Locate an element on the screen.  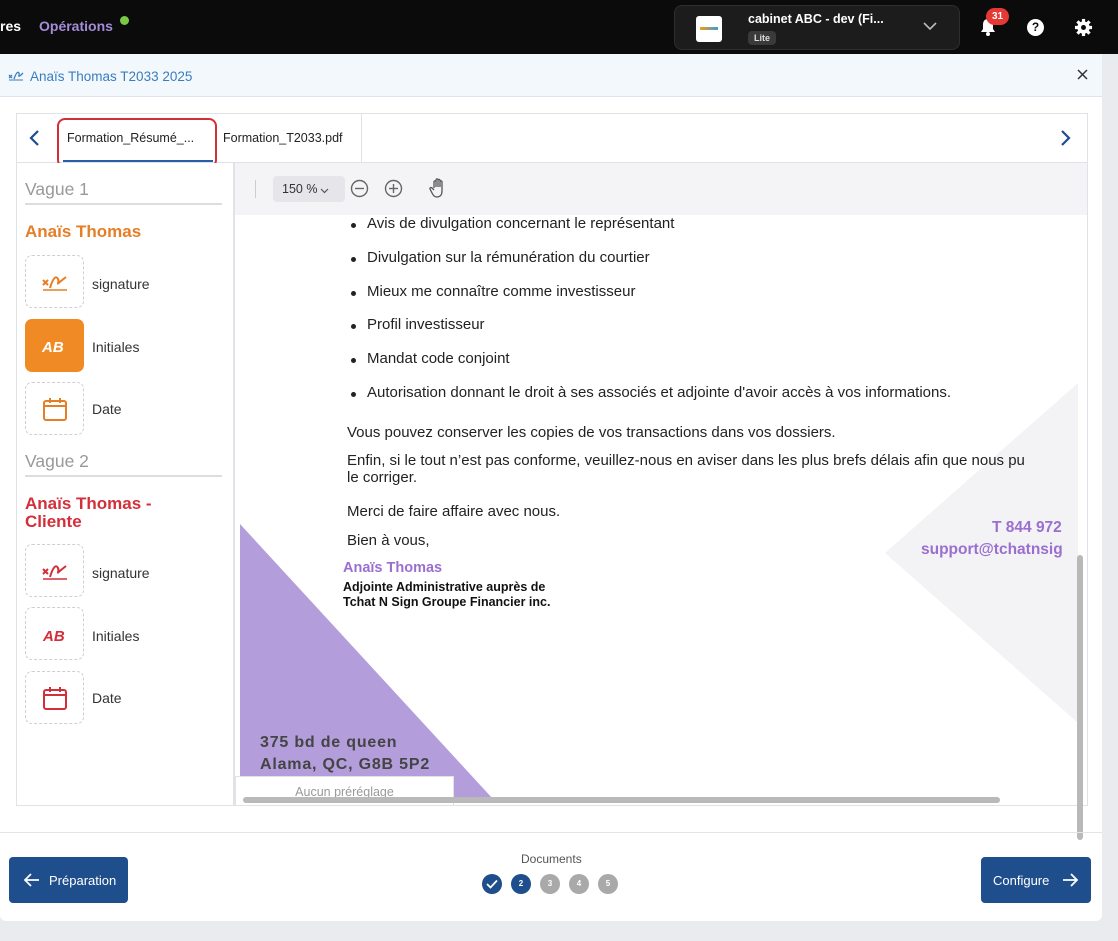
signature-field-signer2 is located at coordinates (54, 570).